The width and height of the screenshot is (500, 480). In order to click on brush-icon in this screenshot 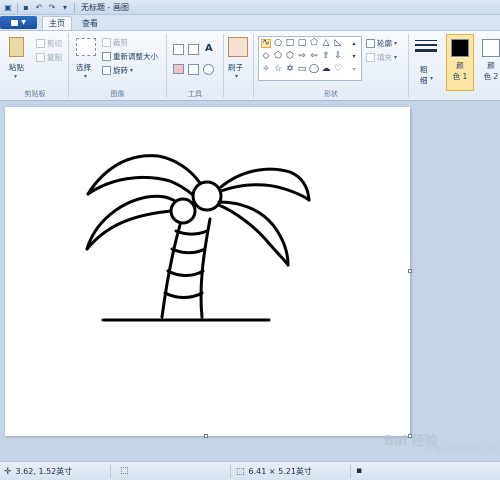, I will do `click(238, 47)`.